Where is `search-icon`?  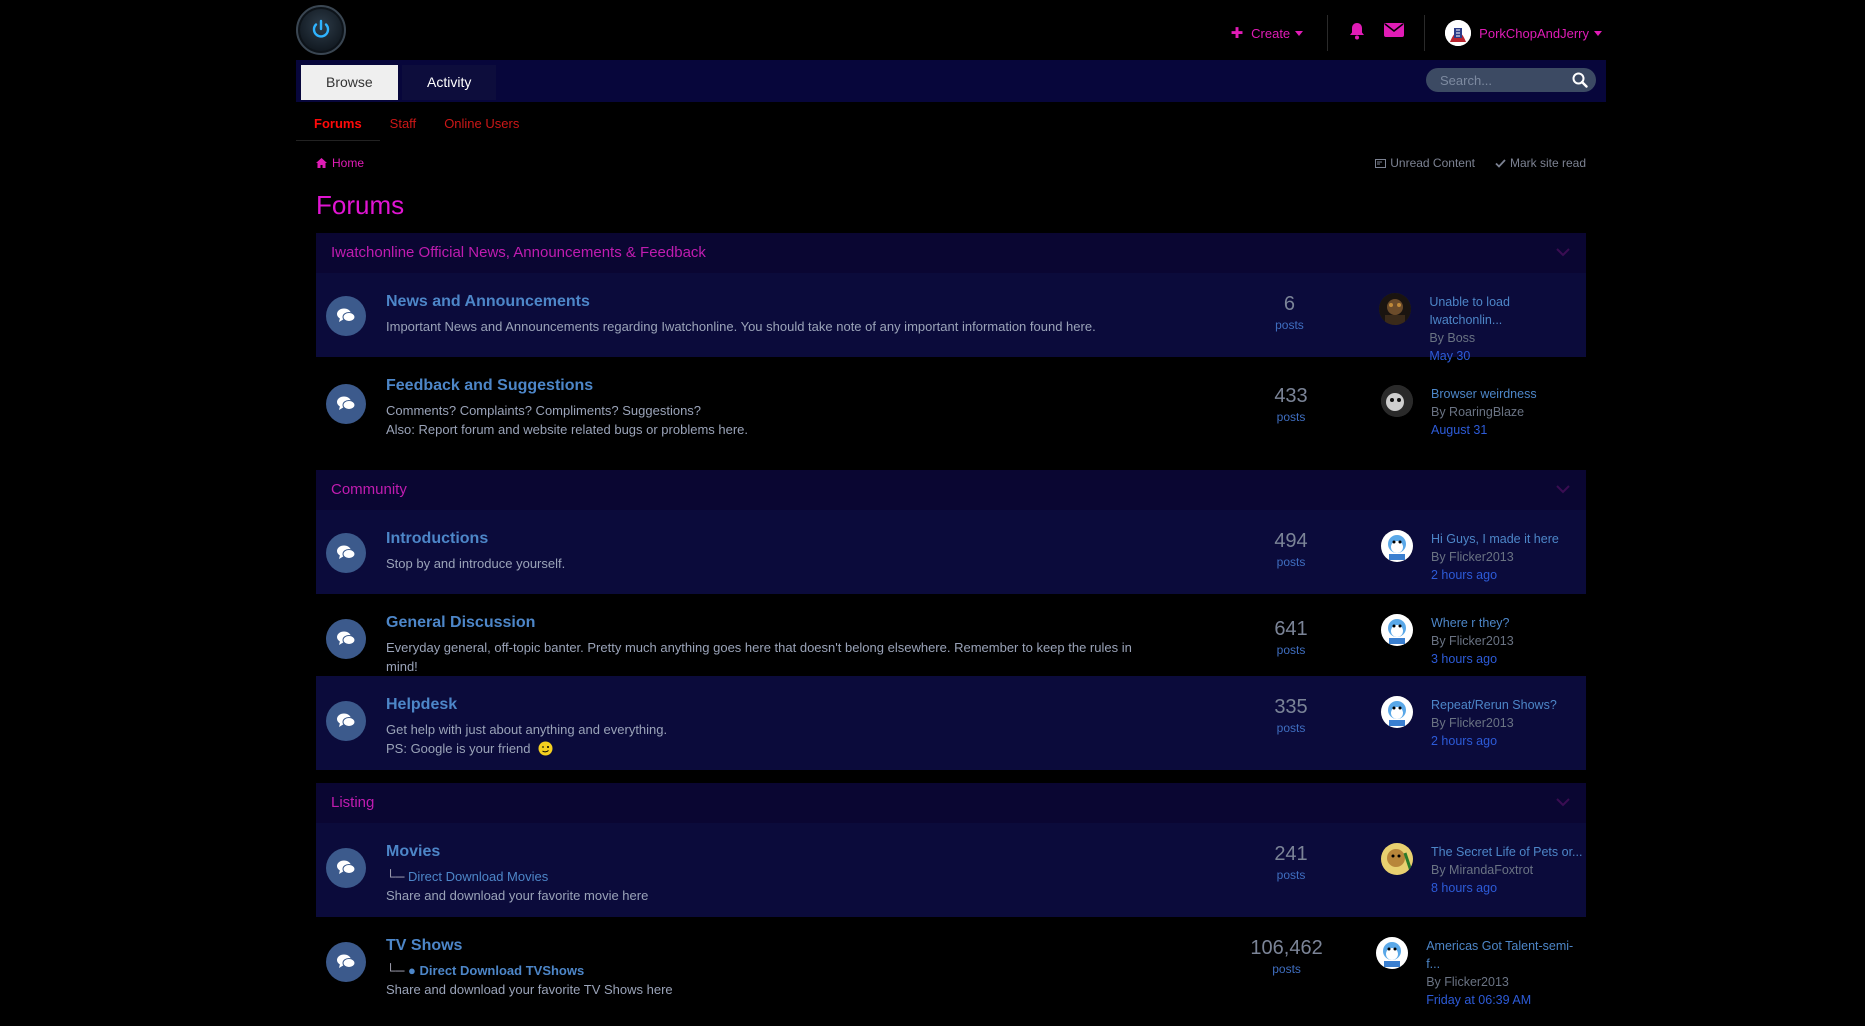
search-icon is located at coordinates (1580, 82).